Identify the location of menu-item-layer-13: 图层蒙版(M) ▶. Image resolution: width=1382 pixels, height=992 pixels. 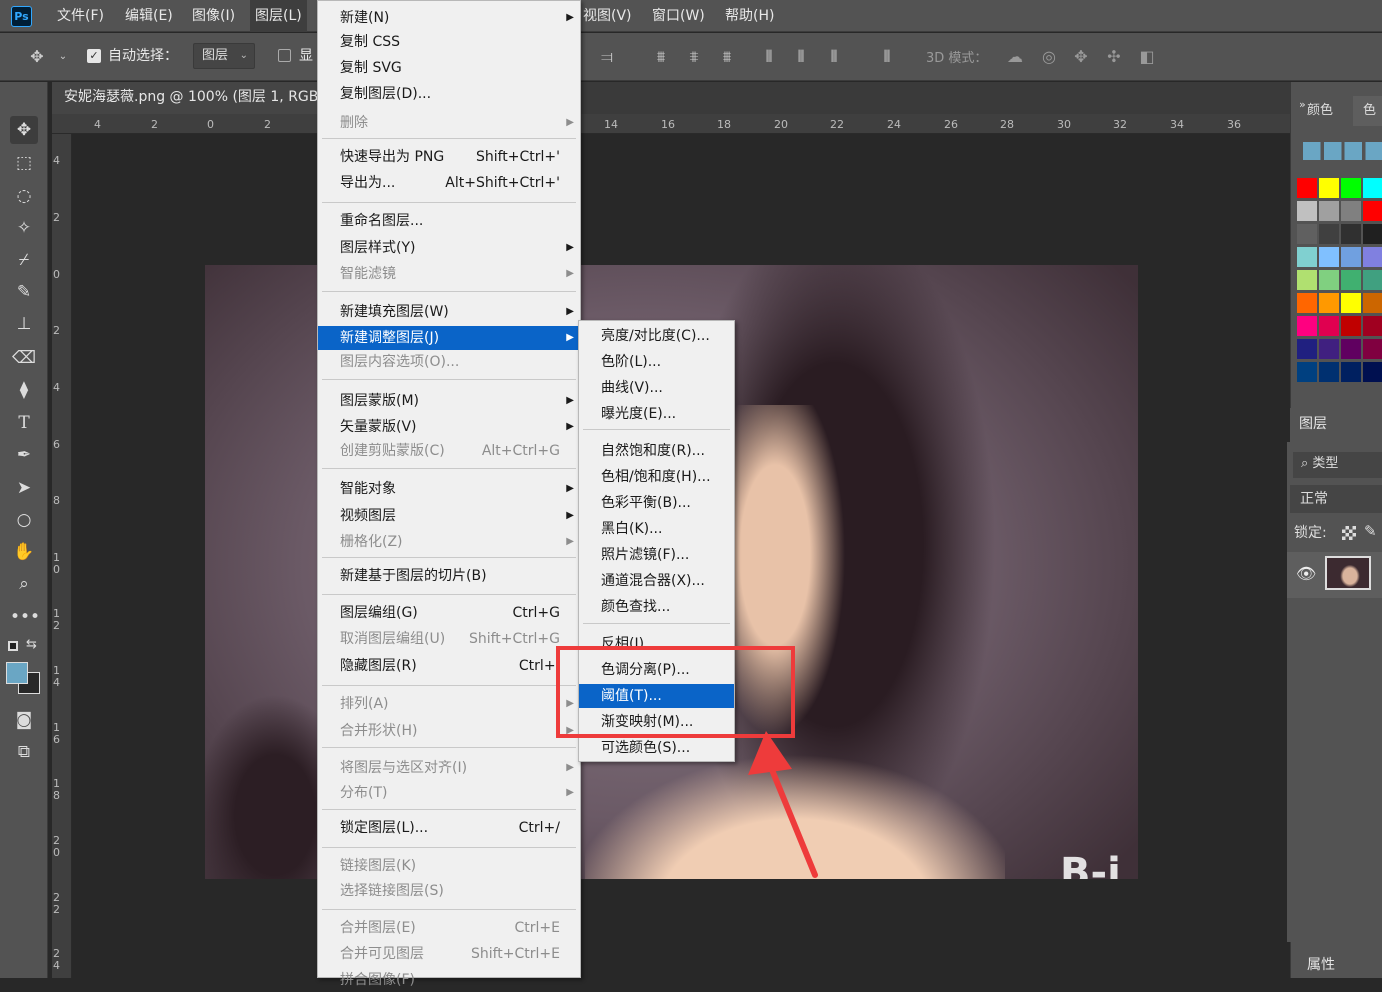
(449, 401).